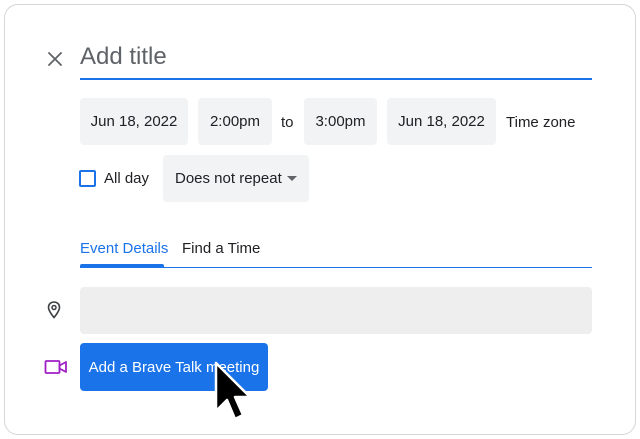 This screenshot has width=640, height=439. I want to click on end-date-button: Jun 18, 2022, so click(441, 121).